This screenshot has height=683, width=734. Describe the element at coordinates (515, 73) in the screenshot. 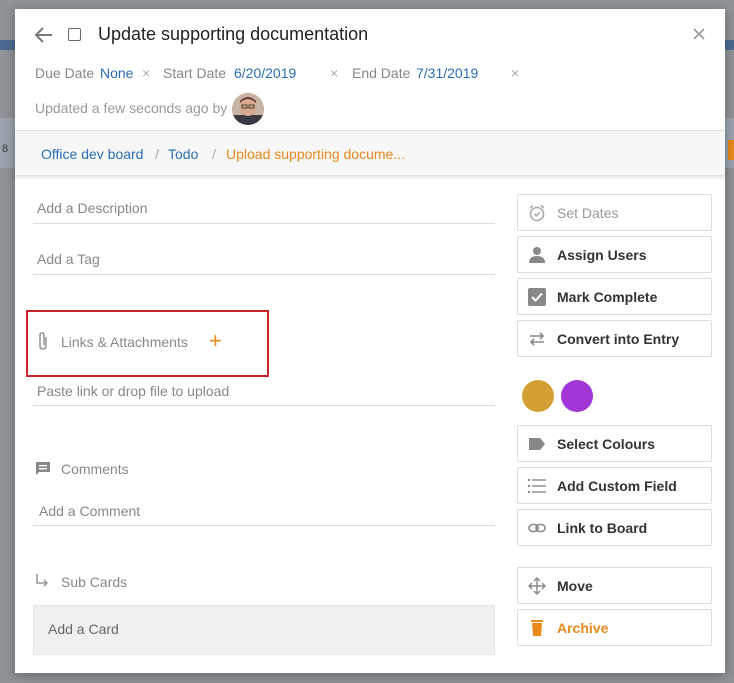

I see `clear-end-date-button: ×` at that location.